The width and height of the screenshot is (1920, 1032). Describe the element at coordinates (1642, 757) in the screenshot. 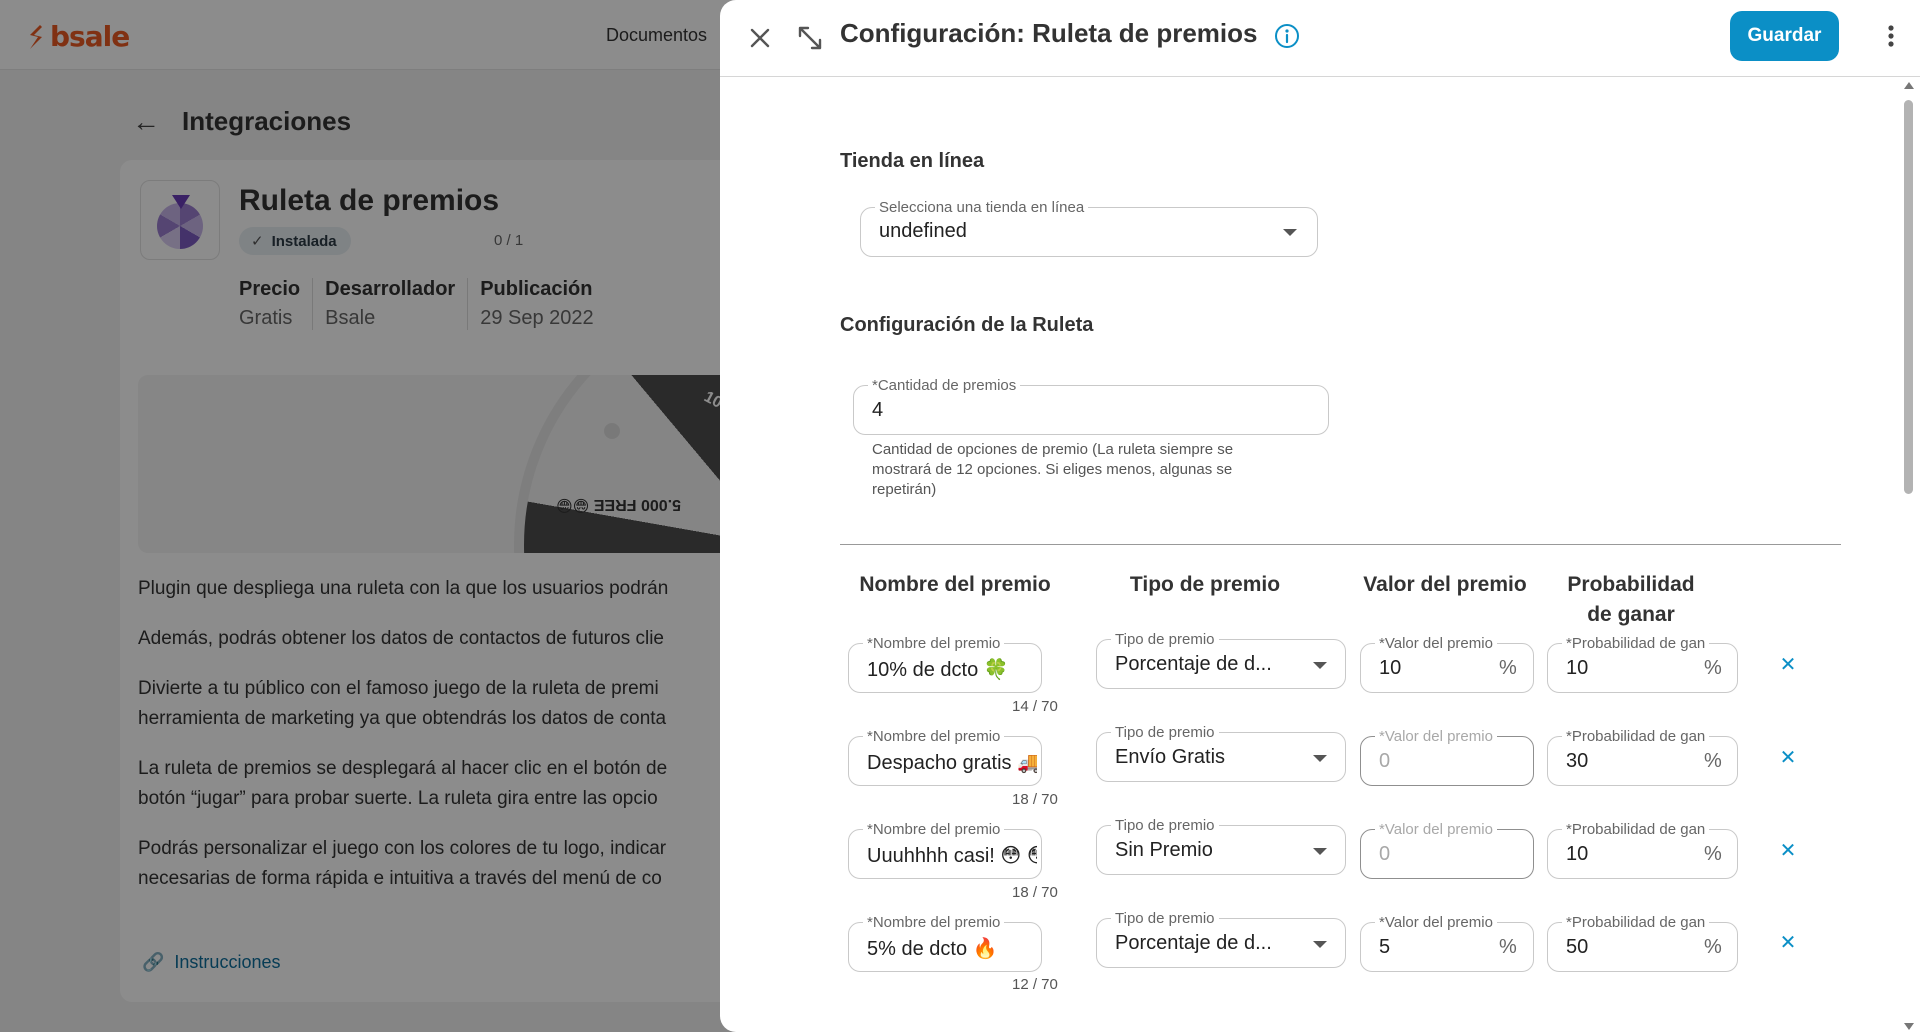

I see `probability-input: *Probabilidad de gan 30 %` at that location.